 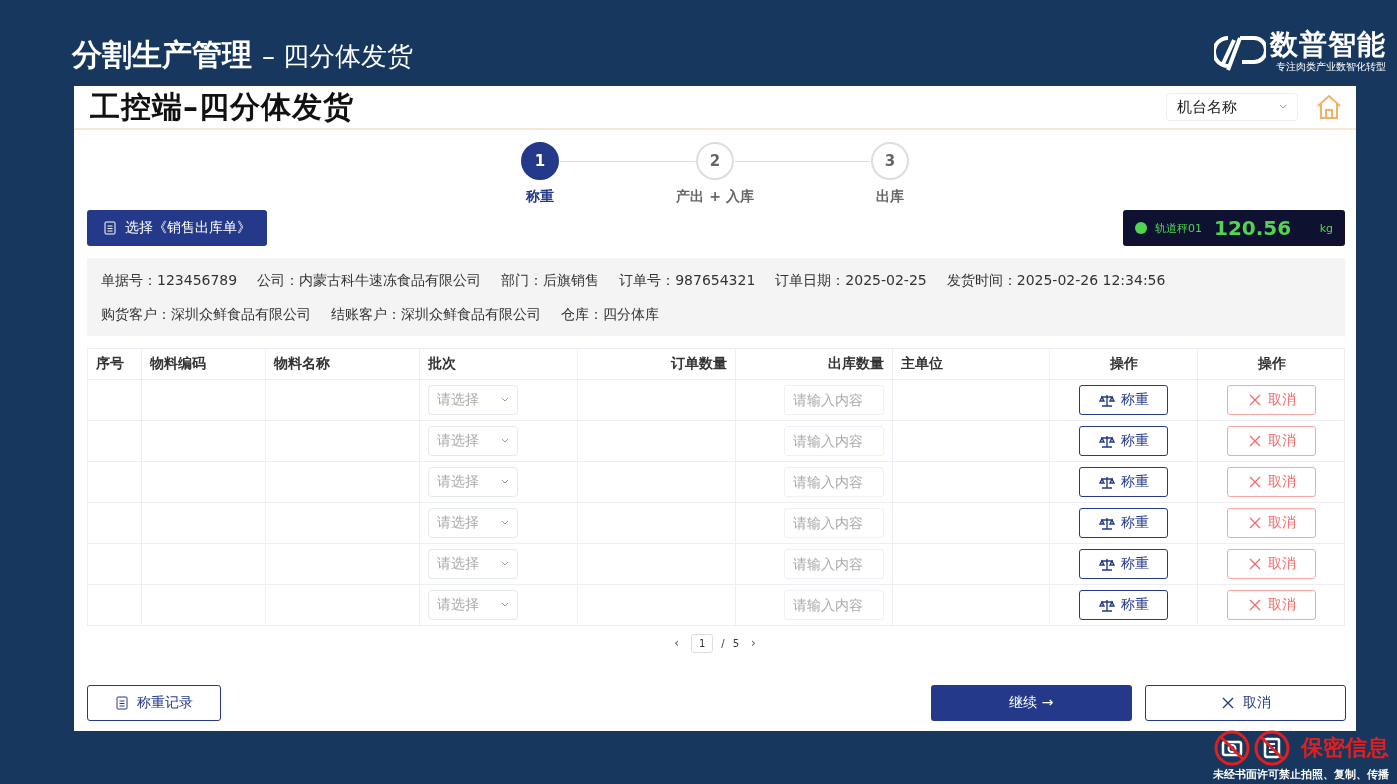 I want to click on step-label: 出库, so click(x=890, y=197).